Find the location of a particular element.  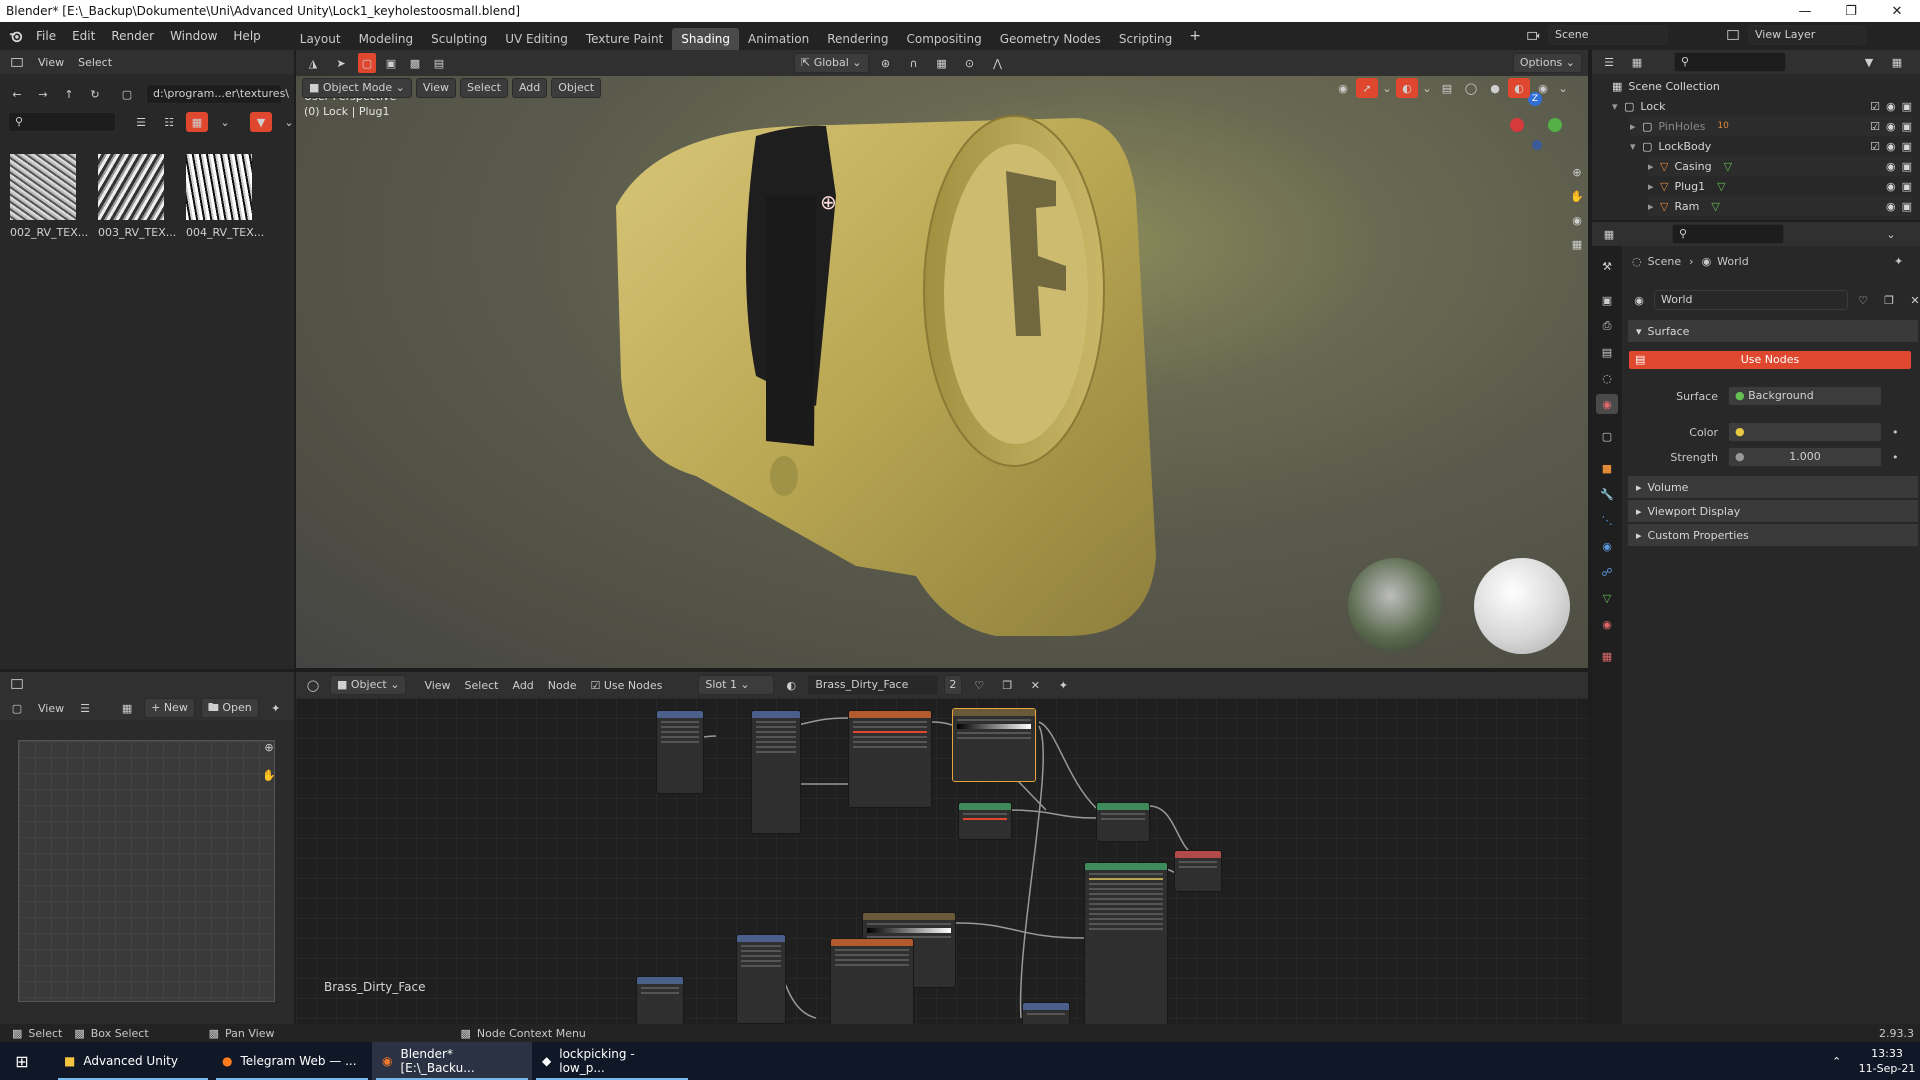

world-tab-icon: ◉ is located at coordinates (1607, 404).